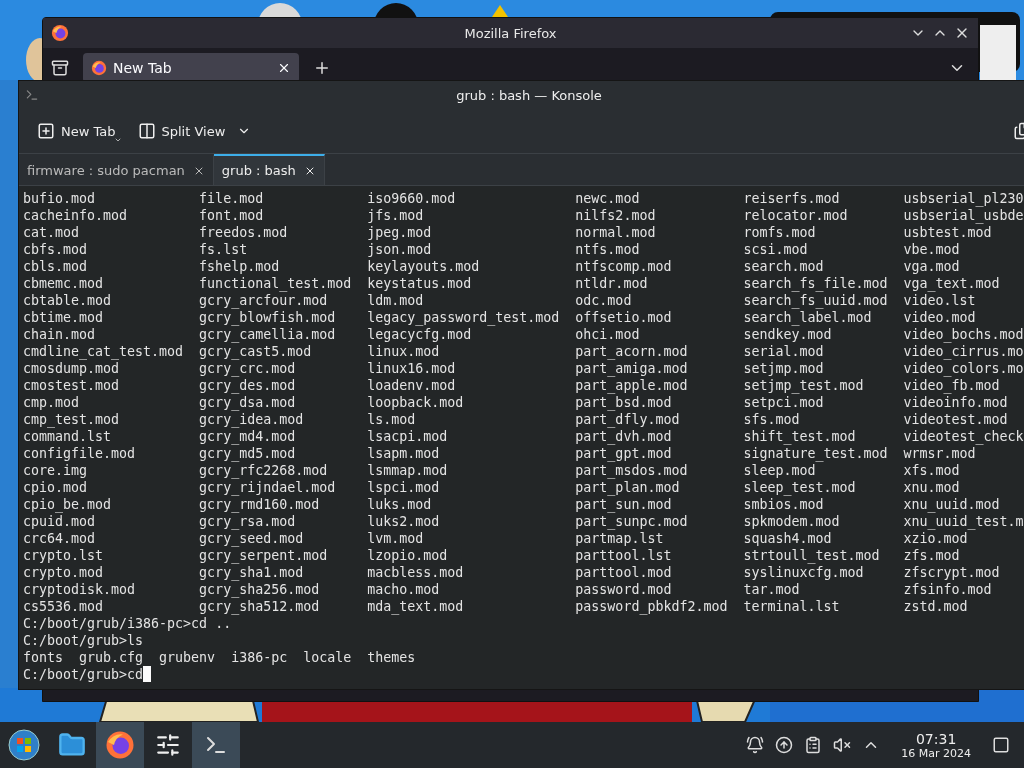 The image size is (1024, 768). Describe the element at coordinates (168, 745) in the screenshot. I see `sliders-icon` at that location.